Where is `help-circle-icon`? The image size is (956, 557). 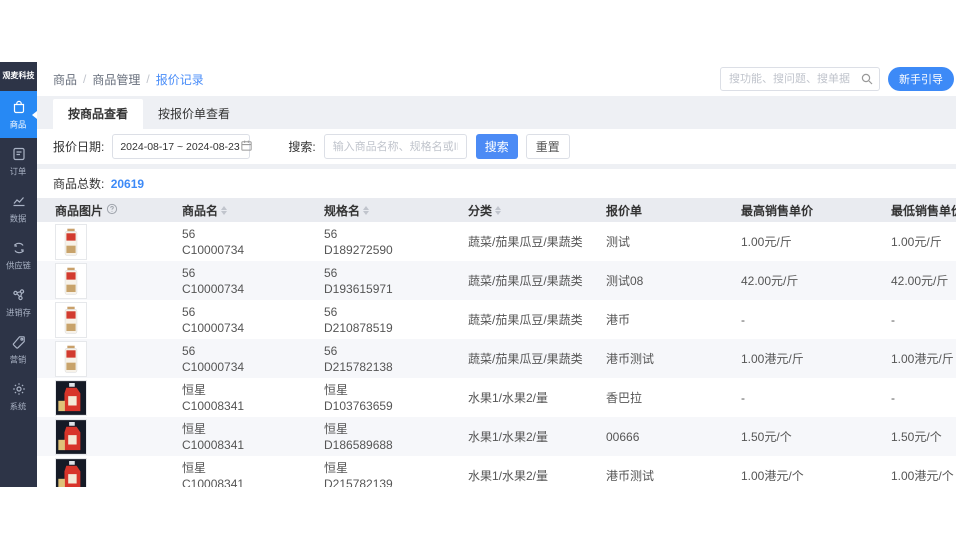 help-circle-icon is located at coordinates (112, 210).